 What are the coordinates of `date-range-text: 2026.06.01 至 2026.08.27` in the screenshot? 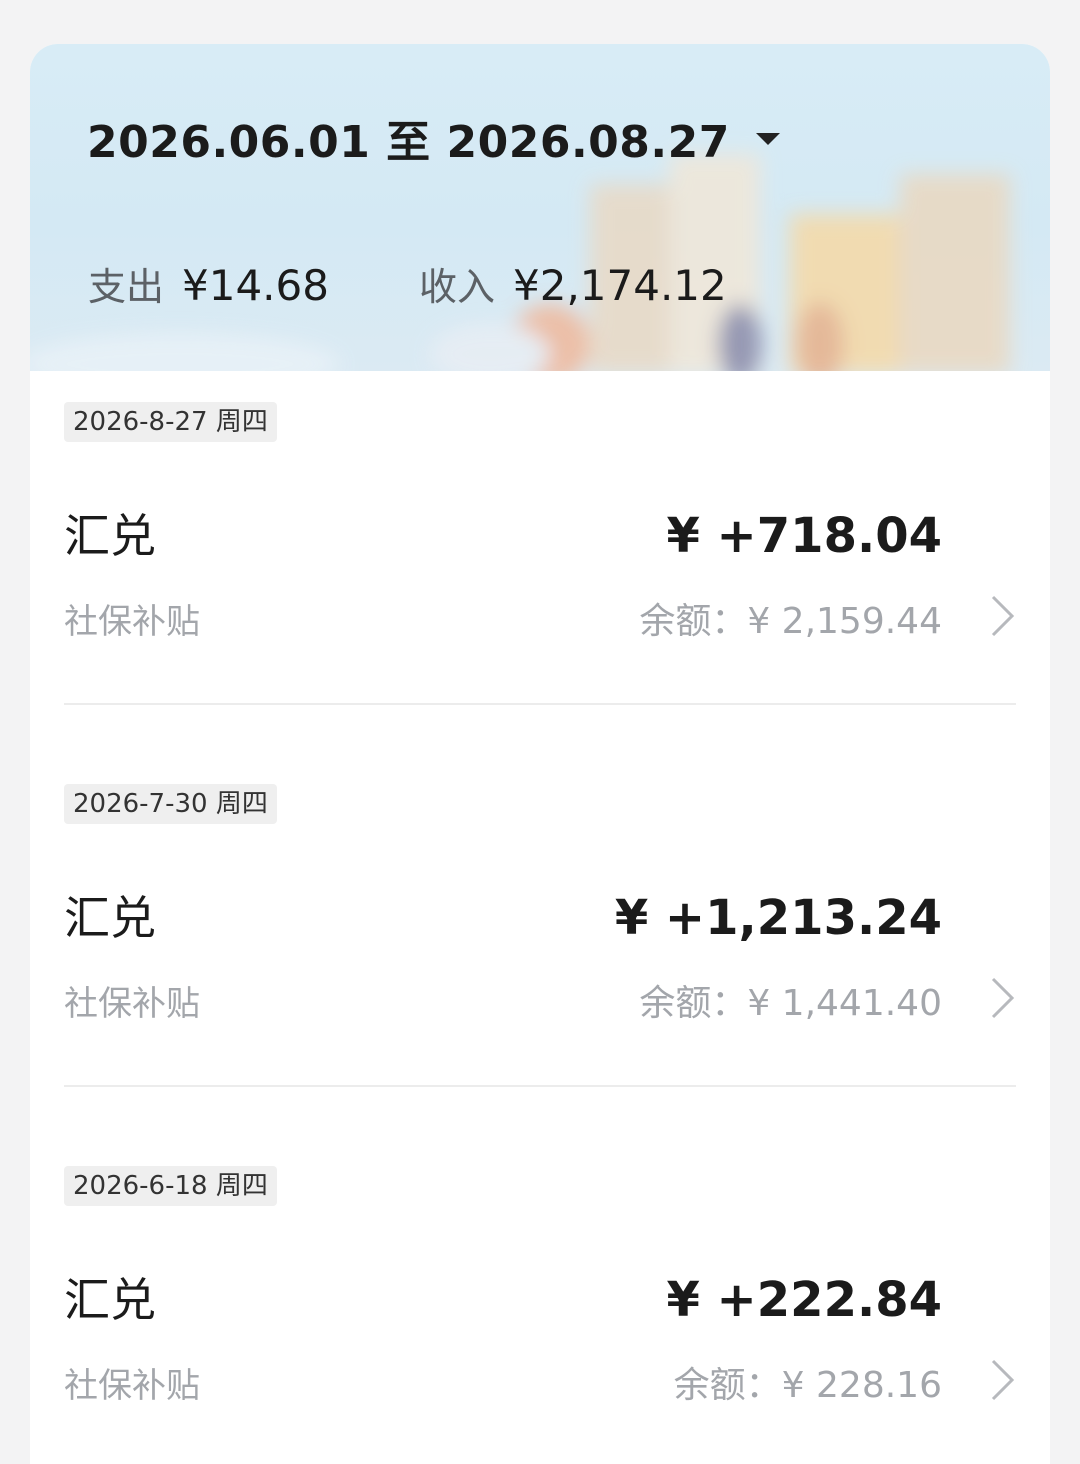 It's located at (408, 142).